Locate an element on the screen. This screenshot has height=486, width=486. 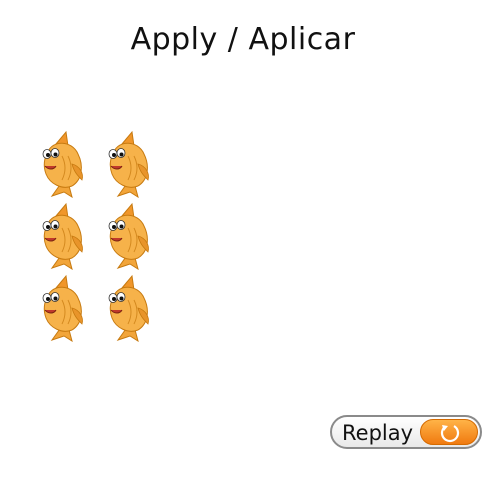
replay-icon is located at coordinates (449, 432).